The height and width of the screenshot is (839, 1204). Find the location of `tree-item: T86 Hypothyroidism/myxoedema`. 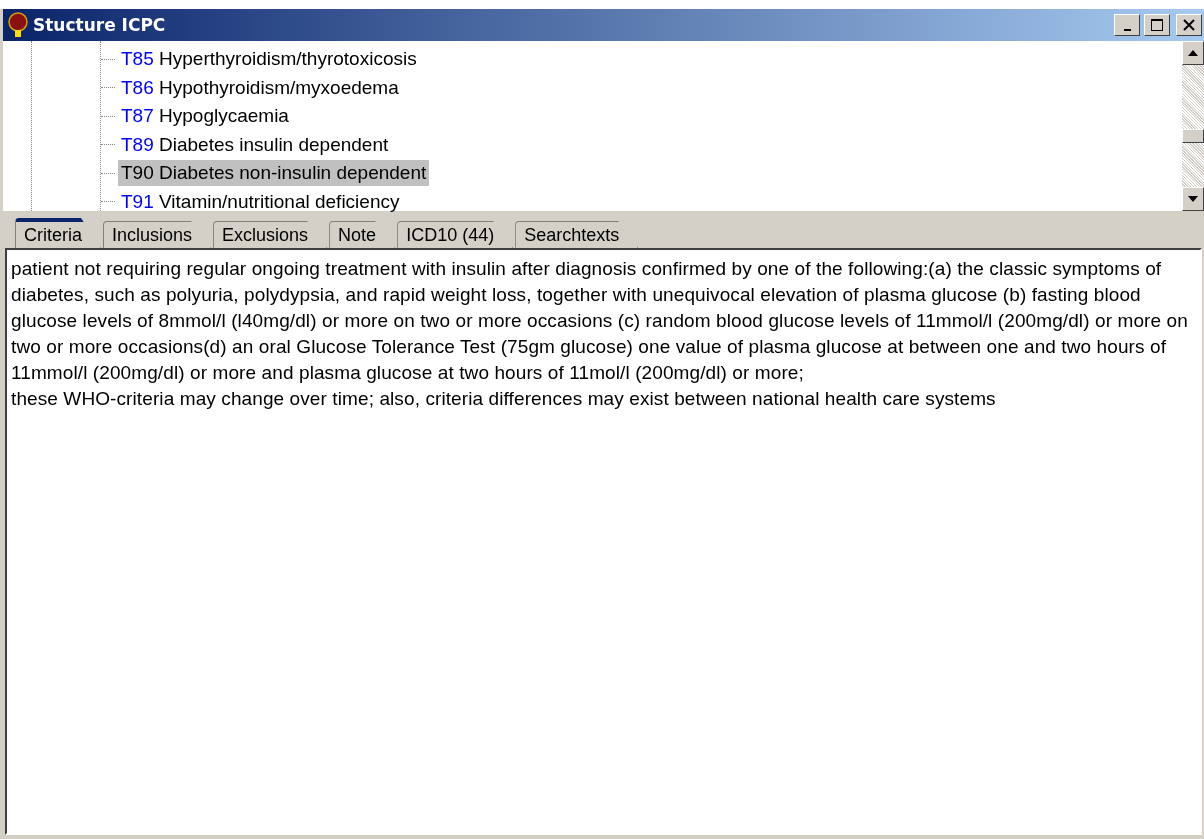

tree-item: T86 Hypothyroidism/myxoedema is located at coordinates (260, 87).